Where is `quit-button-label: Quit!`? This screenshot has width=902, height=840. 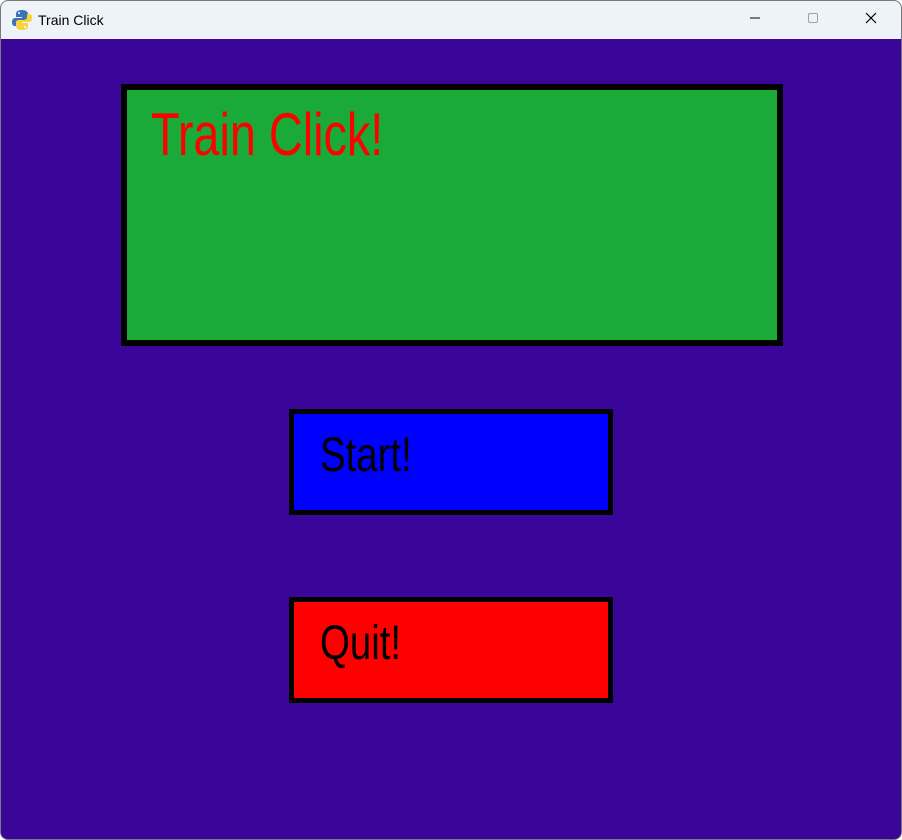 quit-button-label: Quit! is located at coordinates (361, 643).